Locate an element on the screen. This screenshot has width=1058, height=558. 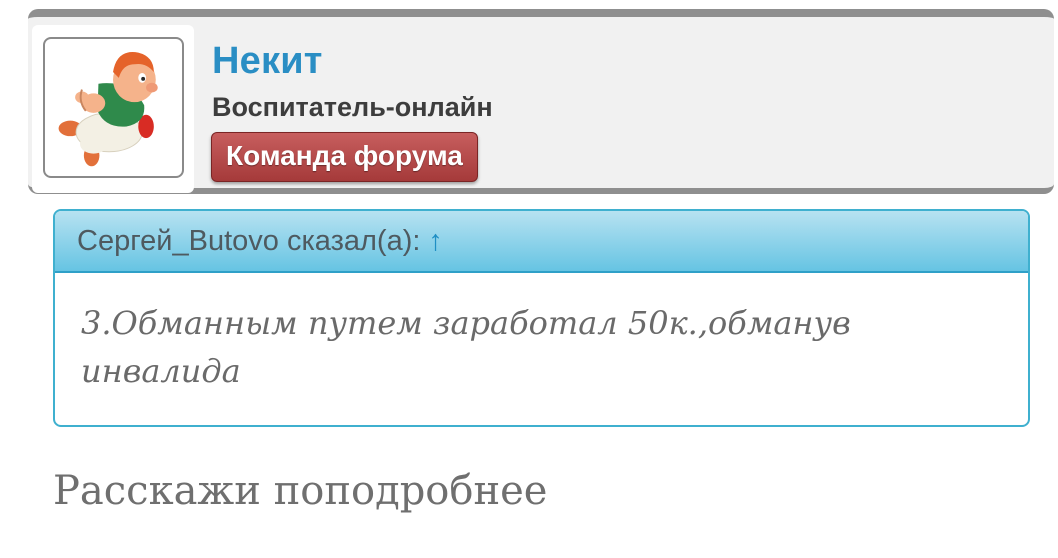
avatar-container is located at coordinates (113, 109).